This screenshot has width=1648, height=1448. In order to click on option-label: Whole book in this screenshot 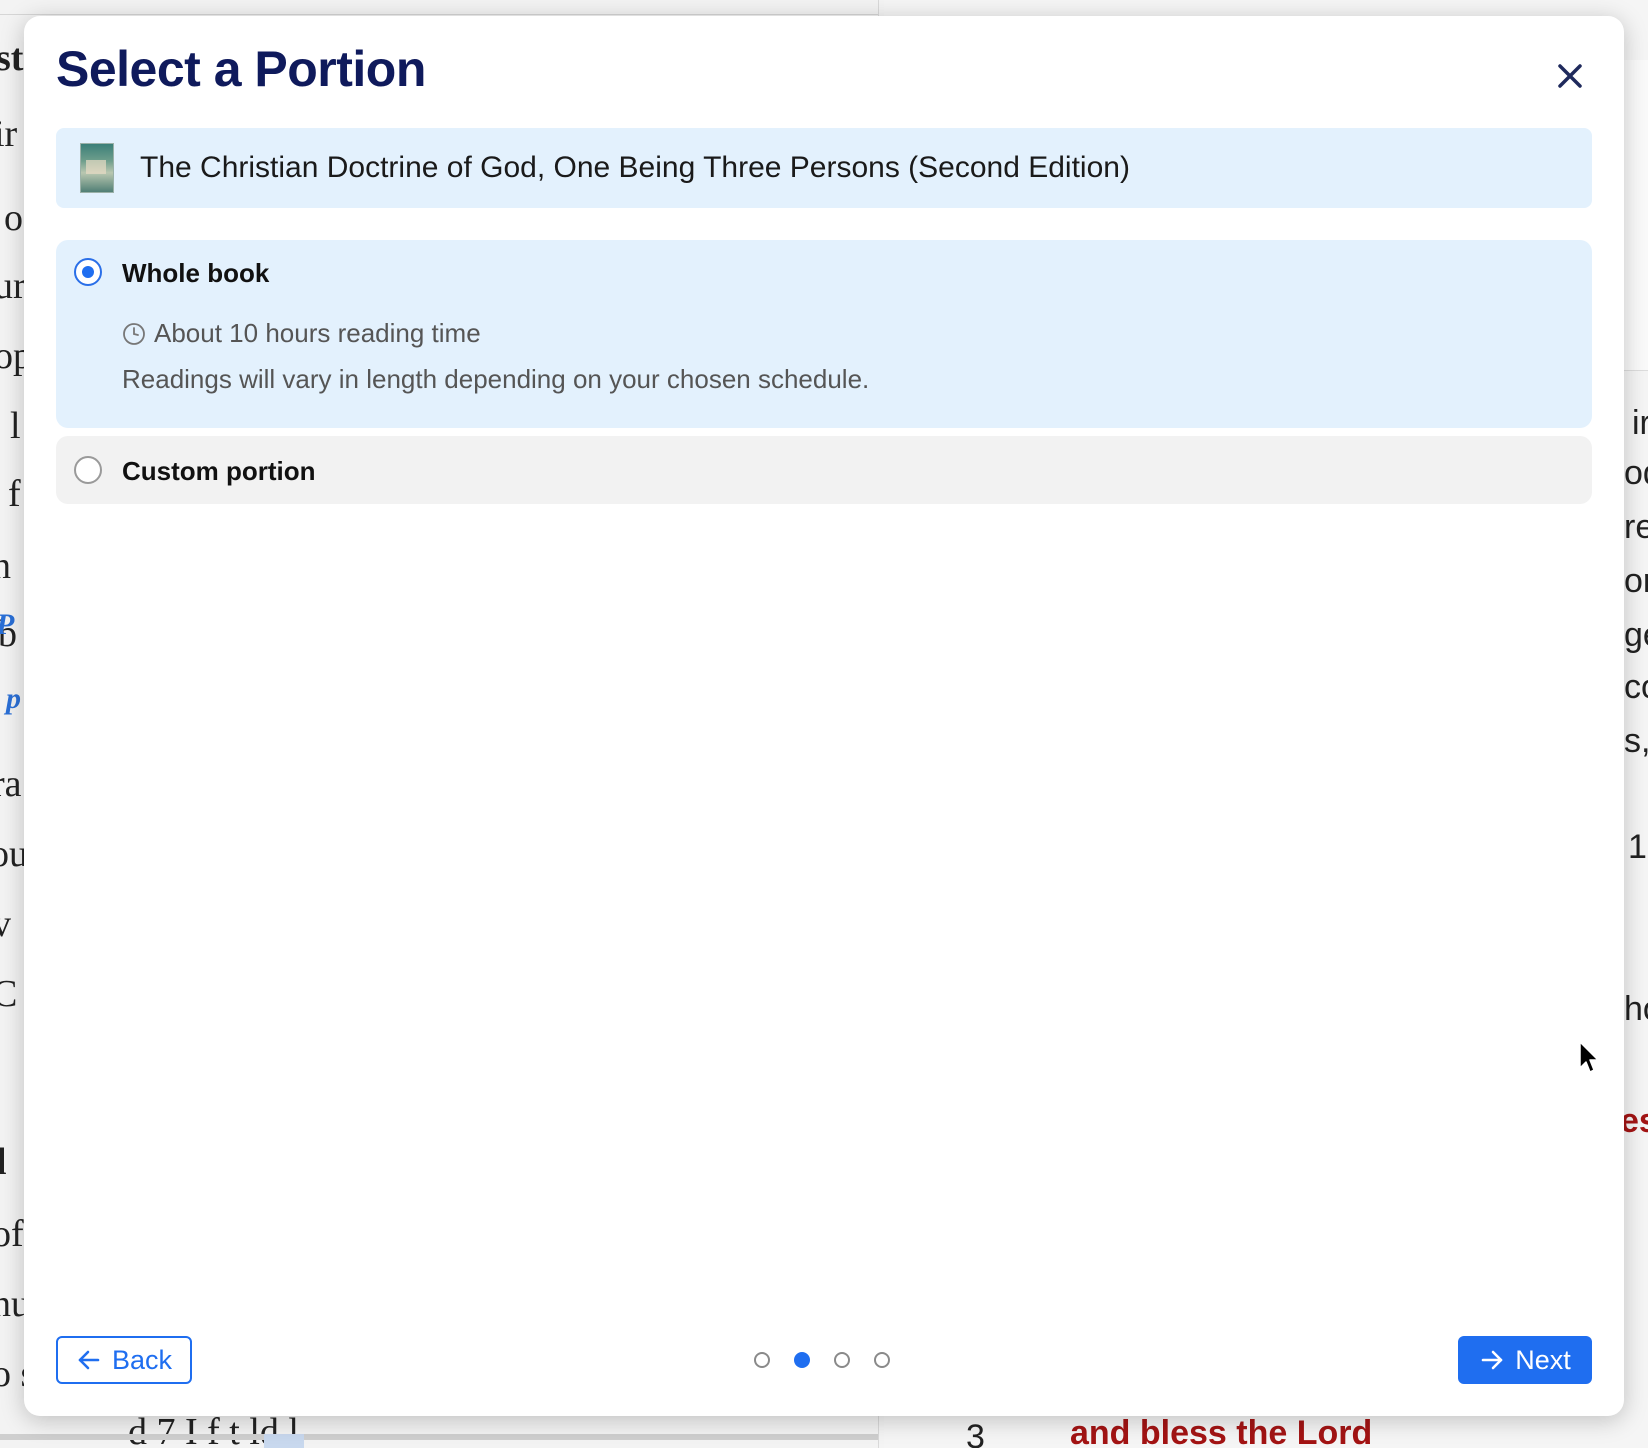, I will do `click(196, 273)`.